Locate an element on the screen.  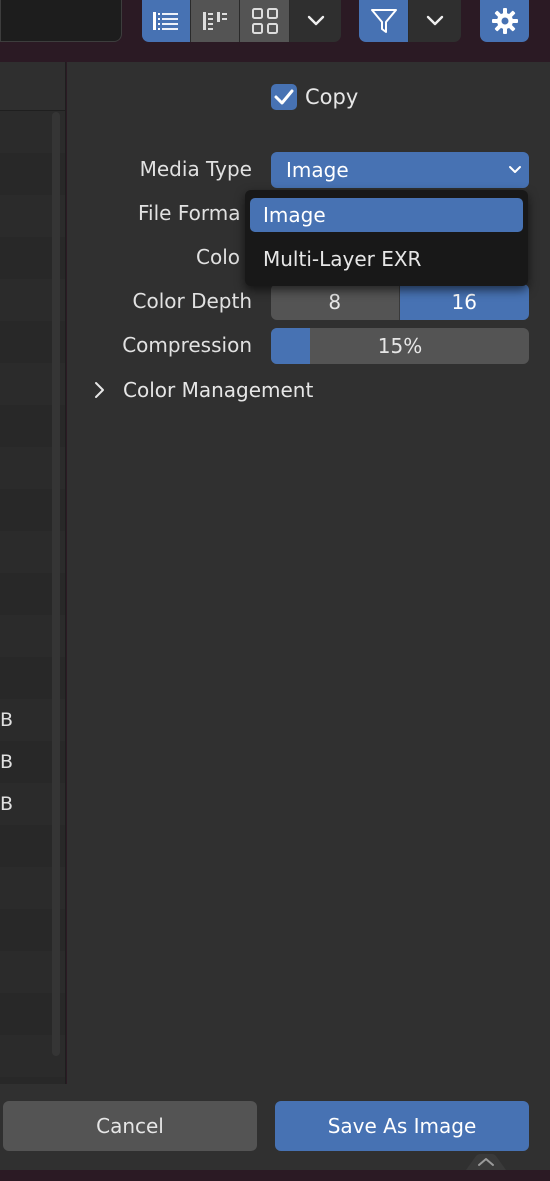
checkmark-icon is located at coordinates (284, 97).